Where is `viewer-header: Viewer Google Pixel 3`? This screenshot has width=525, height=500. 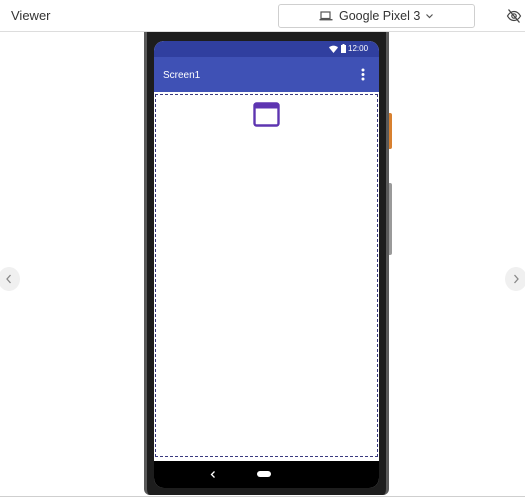 viewer-header: Viewer Google Pixel 3 is located at coordinates (262, 16).